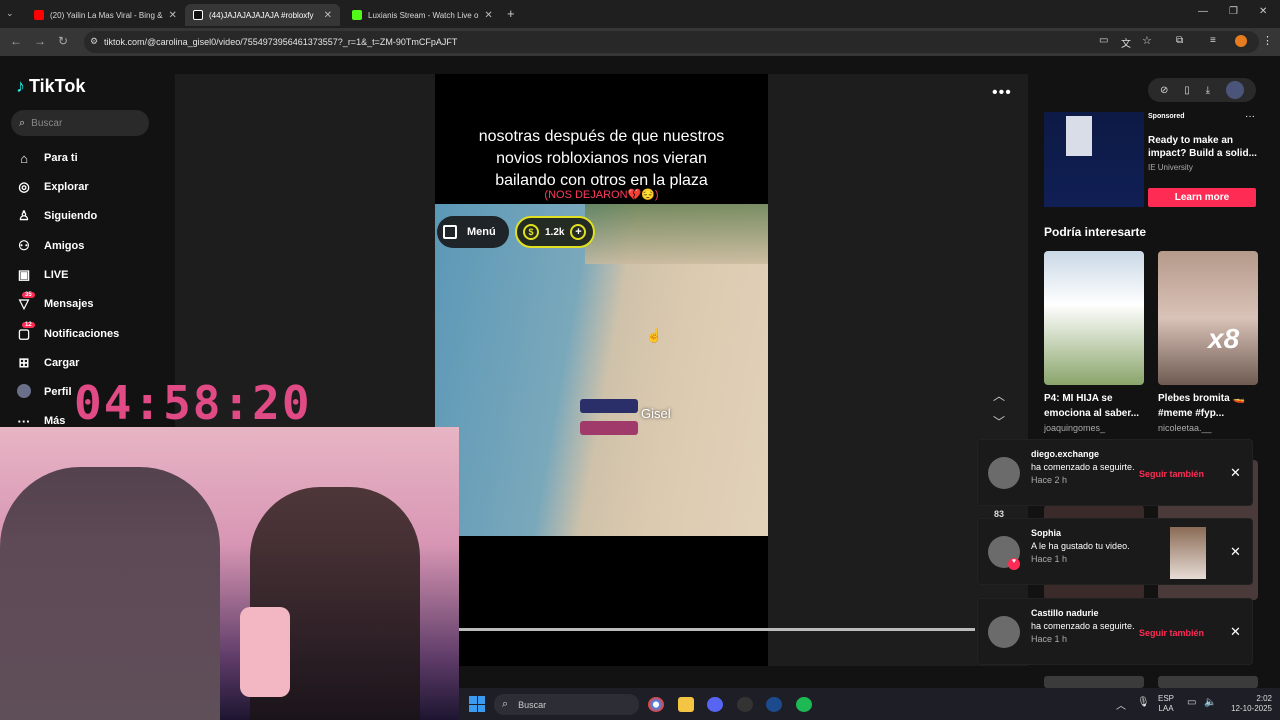 The height and width of the screenshot is (720, 1280). I want to click on user-avatar, so click(1235, 90).